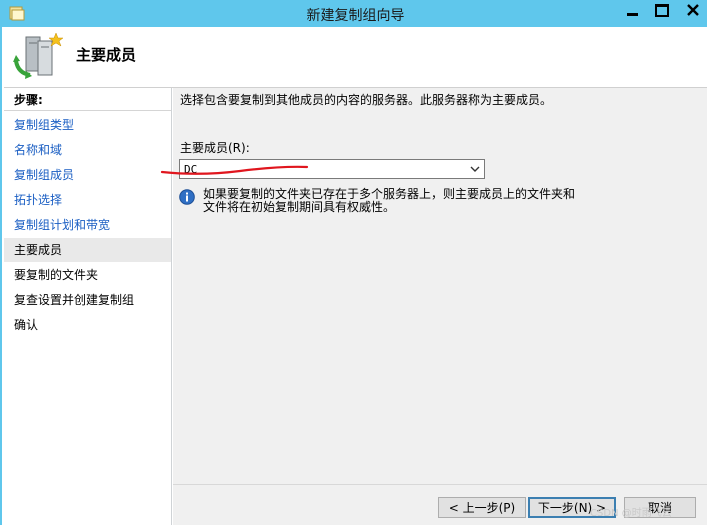 Image resolution: width=707 pixels, height=525 pixels. Describe the element at coordinates (87, 225) in the screenshot. I see `step-schedule-bandwidth: 复制组计划和带宽` at that location.